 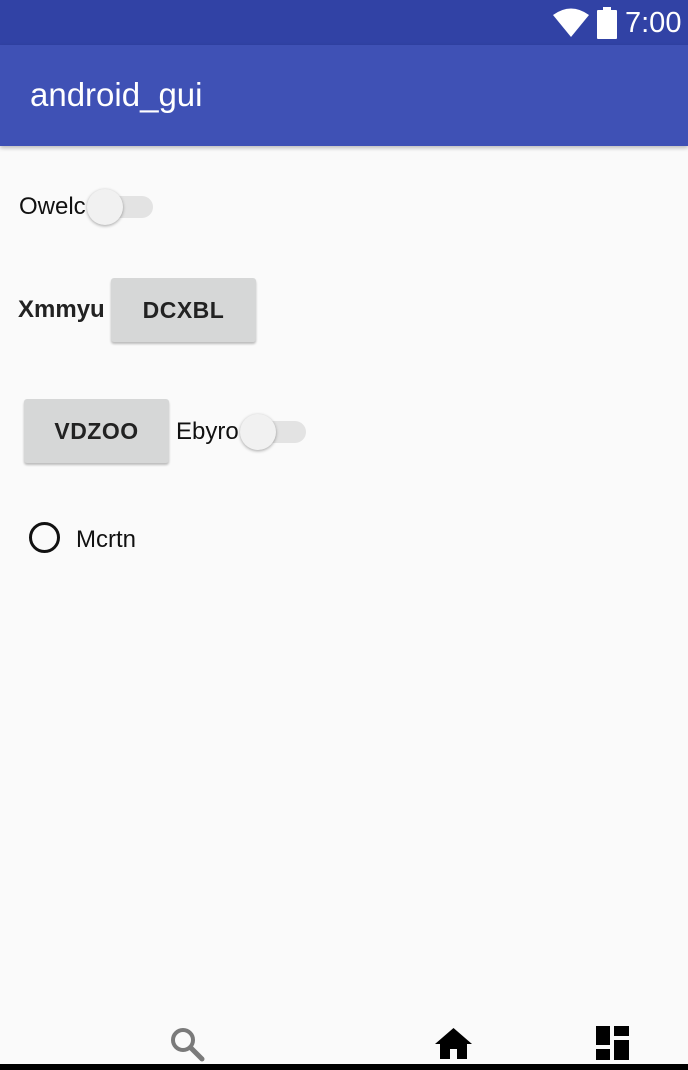 I want to click on radio-mcrtn, so click(x=44, y=537).